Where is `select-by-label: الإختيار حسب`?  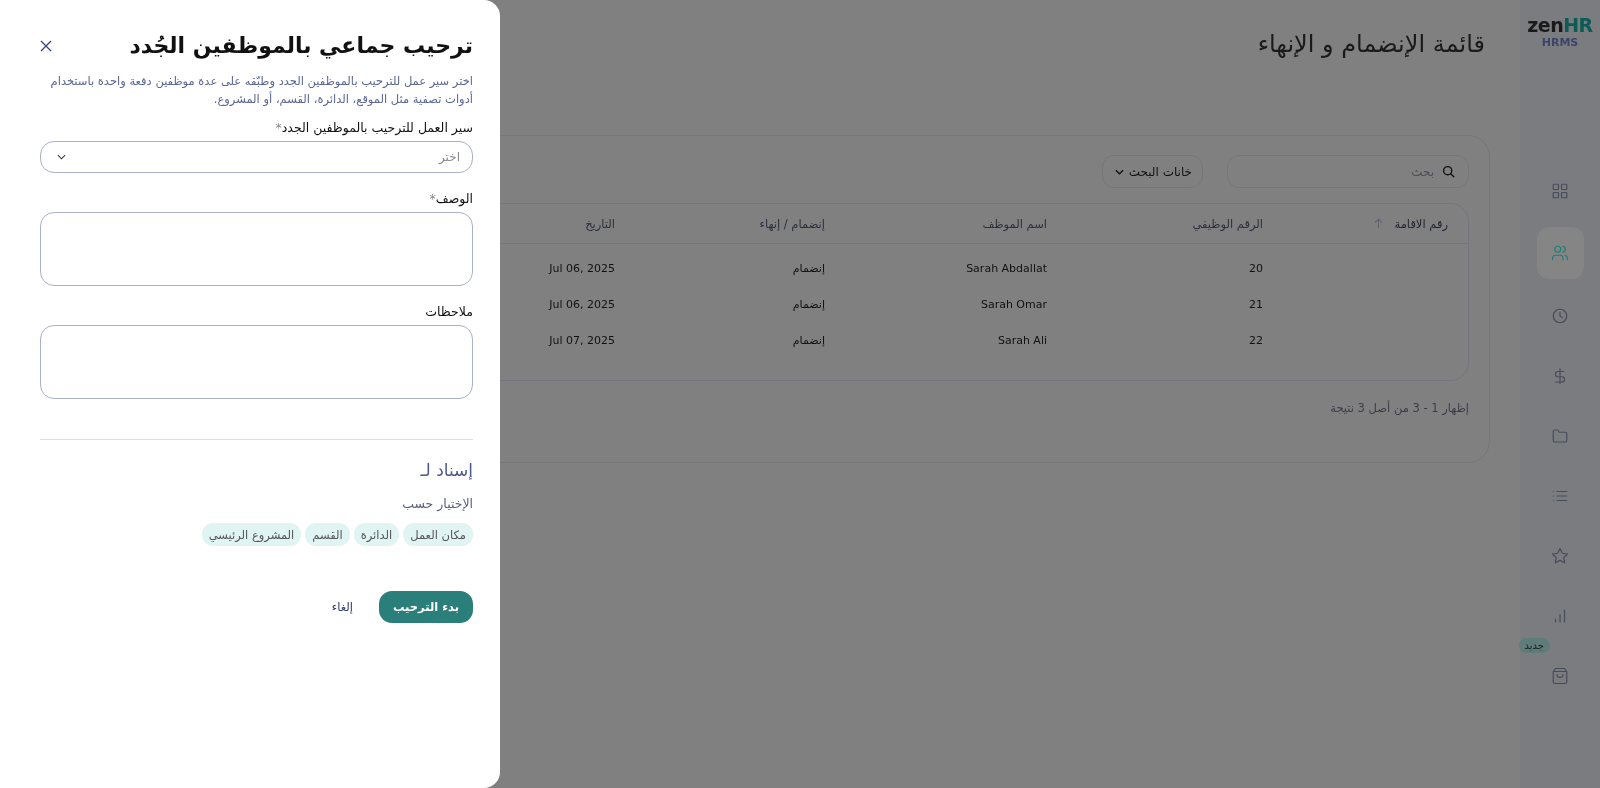 select-by-label: الإختيار حسب is located at coordinates (437, 503).